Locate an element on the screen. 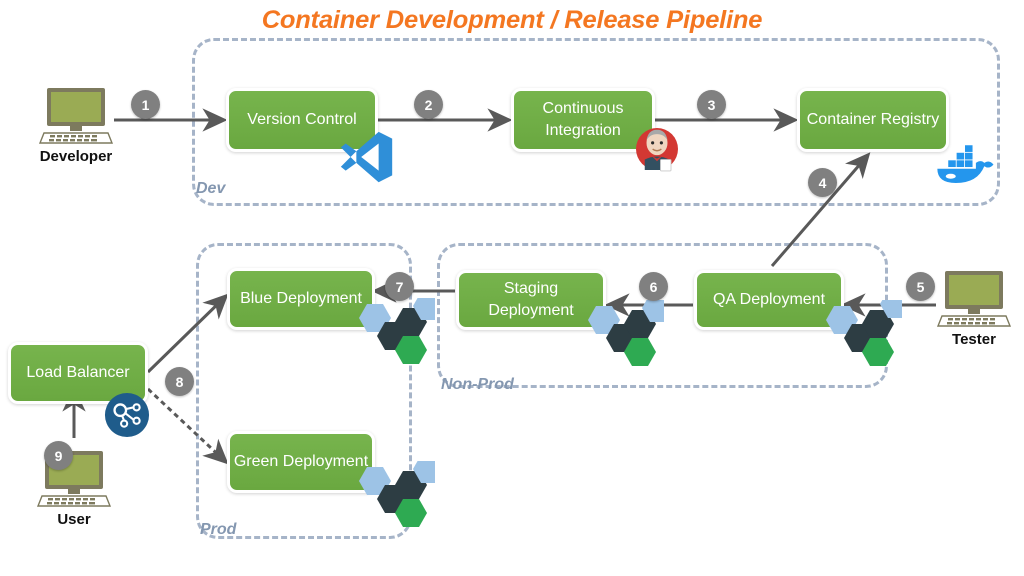 This screenshot has width=1024, height=576. step-badge-7: 7 is located at coordinates (399, 286).